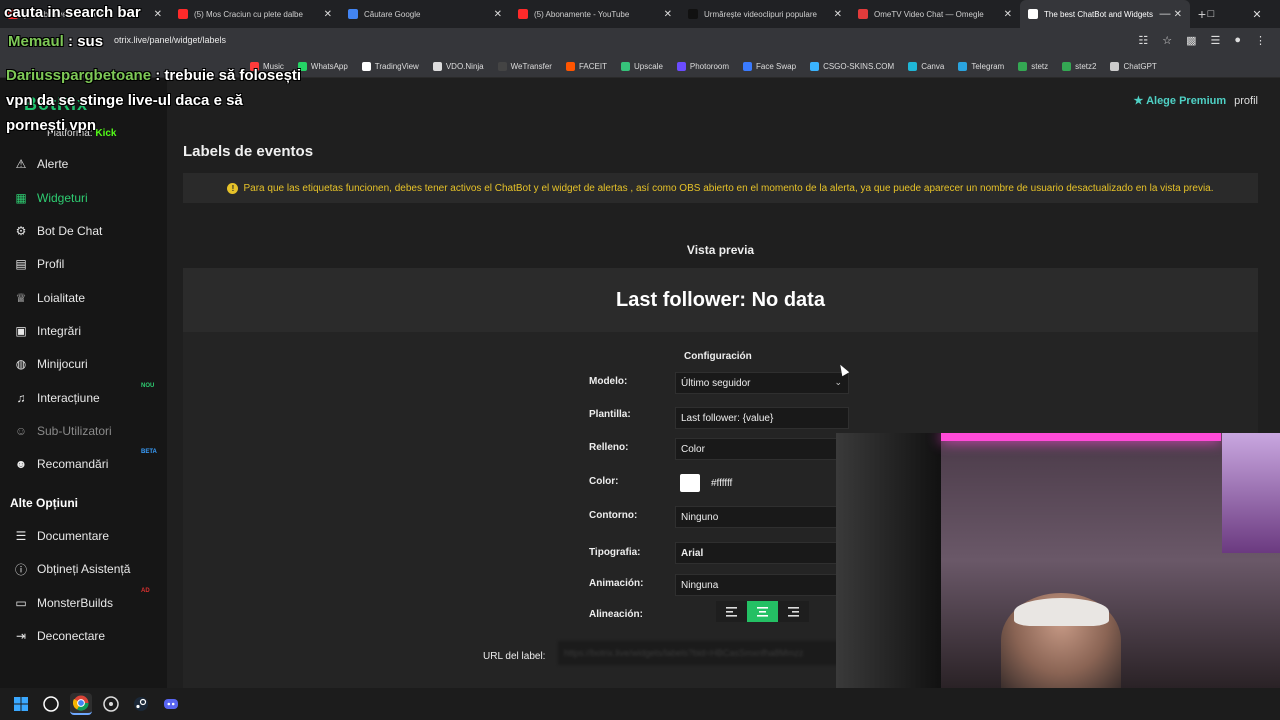 This screenshot has width=1280, height=720. What do you see at coordinates (762, 553) in the screenshot?
I see `tipografia-select: Arial ⌄` at bounding box center [762, 553].